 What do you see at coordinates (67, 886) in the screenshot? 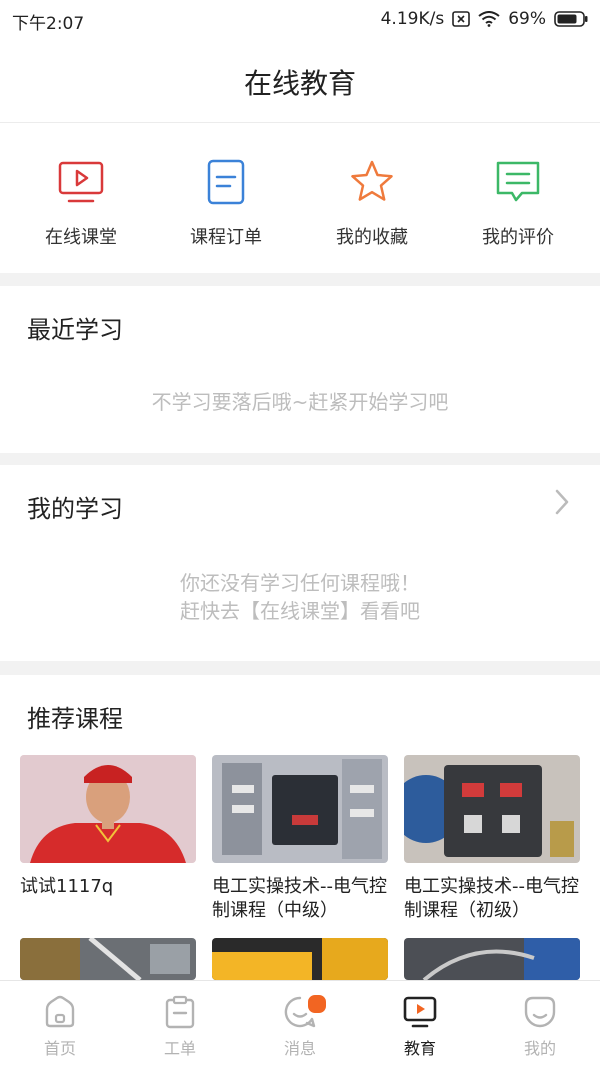
I see `course-title: 试试1117q` at bounding box center [67, 886].